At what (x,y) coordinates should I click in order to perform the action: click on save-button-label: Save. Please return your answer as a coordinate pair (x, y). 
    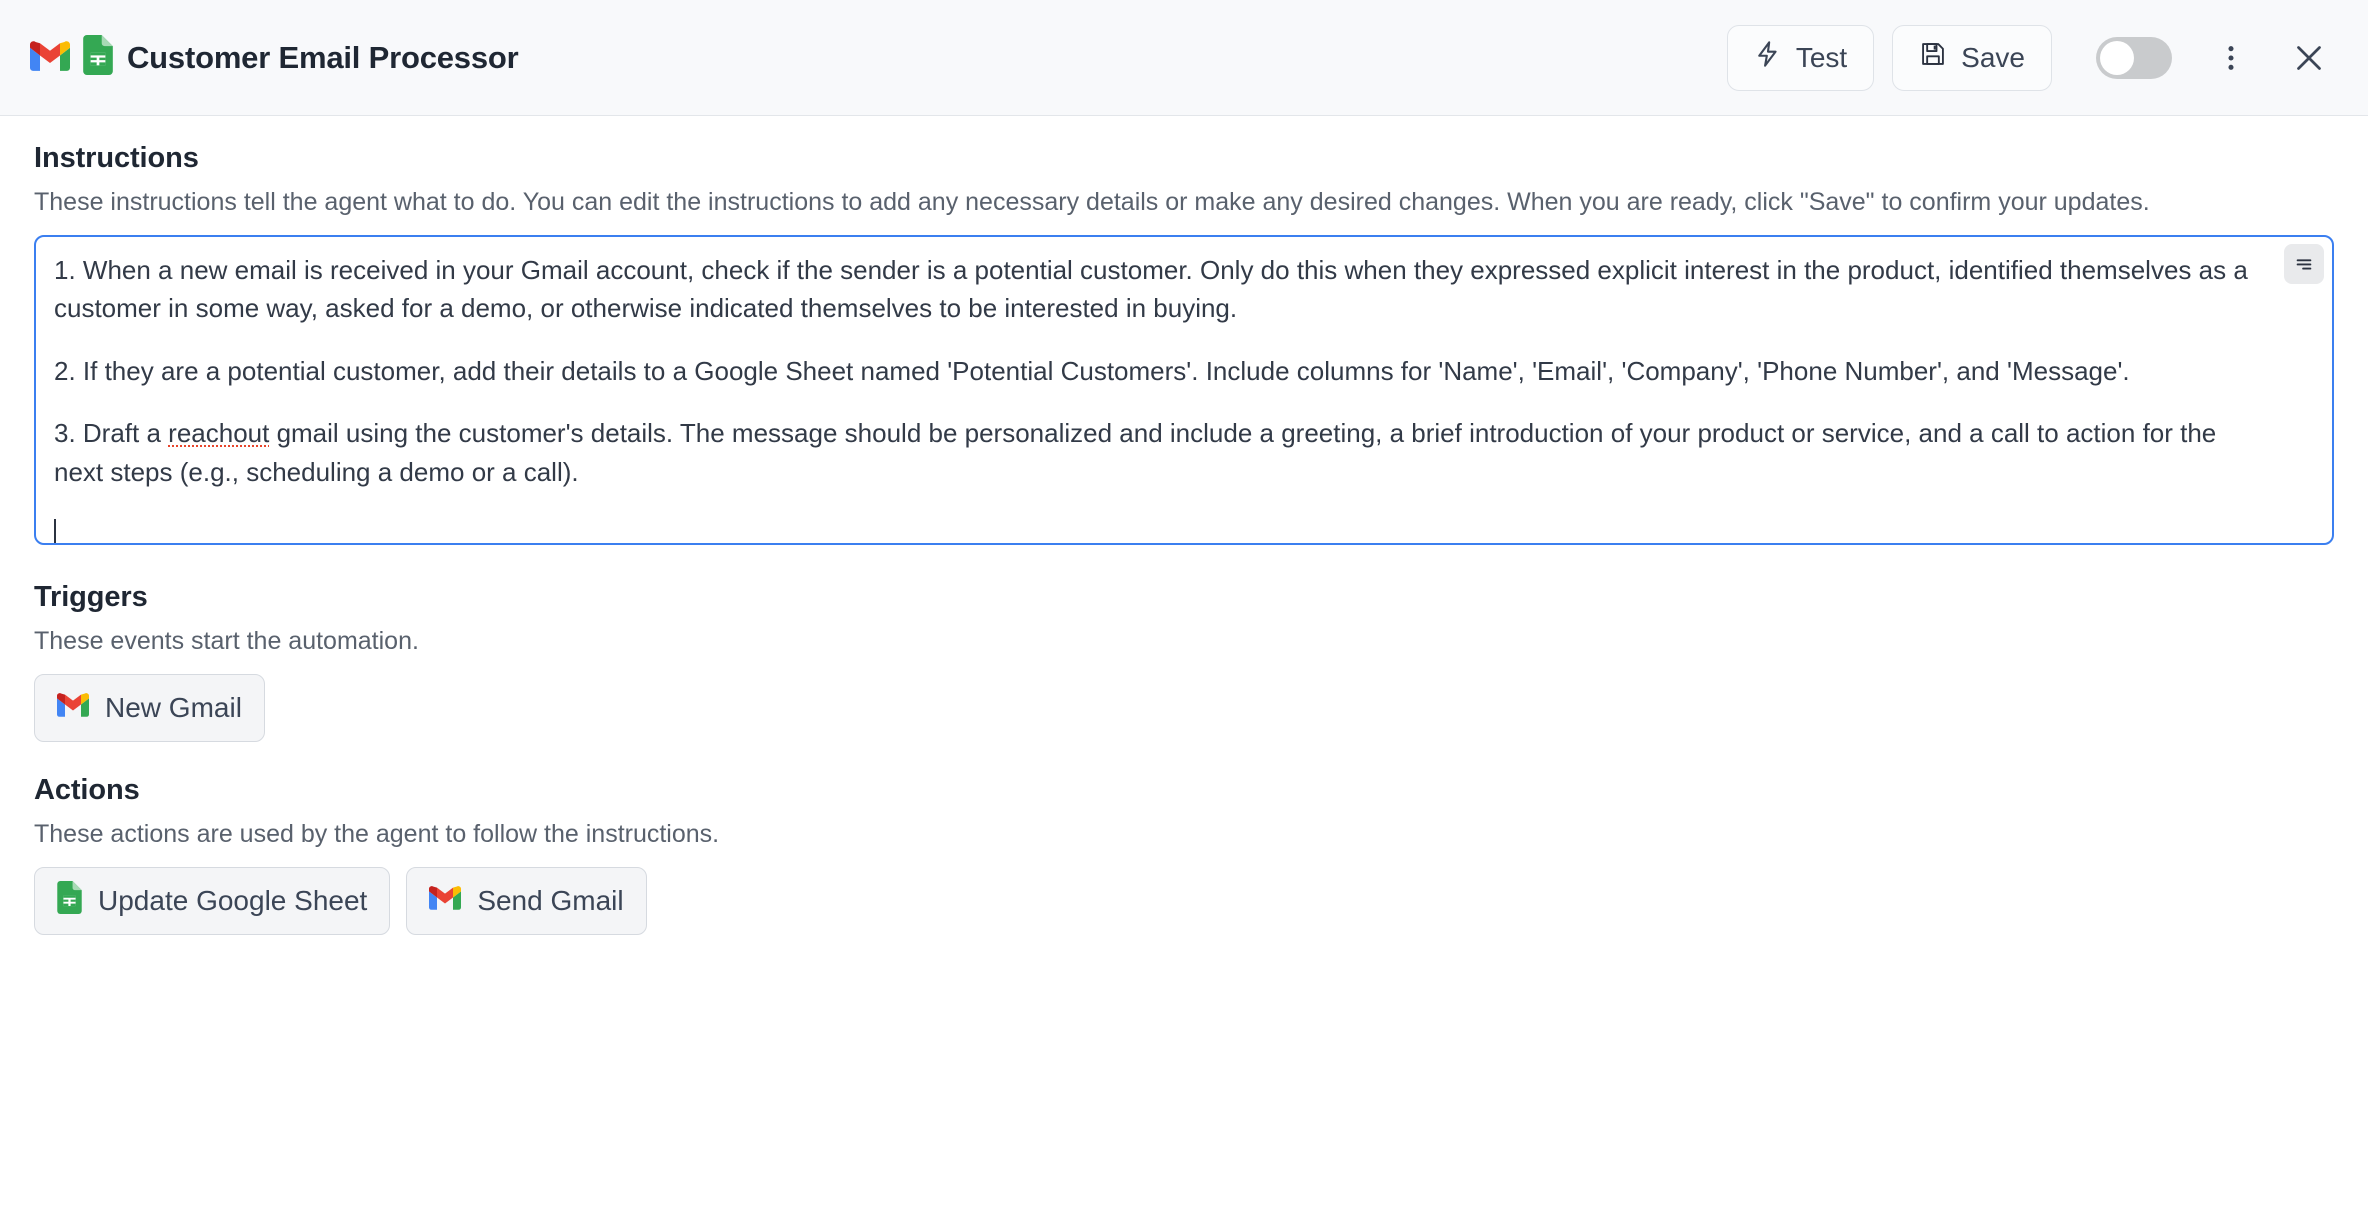
    Looking at the image, I should click on (1993, 57).